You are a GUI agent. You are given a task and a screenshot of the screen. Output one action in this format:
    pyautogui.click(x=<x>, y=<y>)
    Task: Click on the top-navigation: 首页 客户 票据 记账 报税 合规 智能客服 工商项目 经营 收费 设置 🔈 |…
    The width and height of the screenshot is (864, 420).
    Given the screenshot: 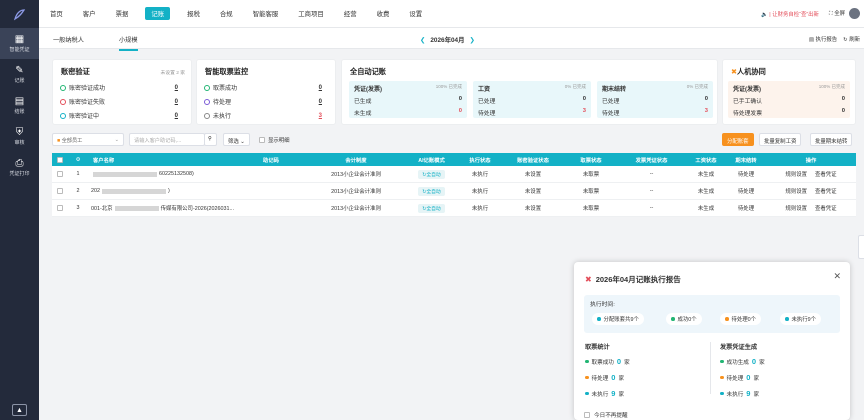 What is the action you would take?
    pyautogui.click(x=451, y=14)
    